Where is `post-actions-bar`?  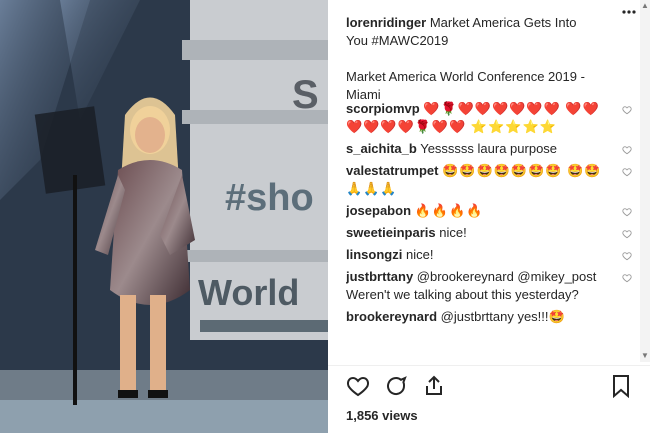 post-actions-bar is located at coordinates (491, 387).